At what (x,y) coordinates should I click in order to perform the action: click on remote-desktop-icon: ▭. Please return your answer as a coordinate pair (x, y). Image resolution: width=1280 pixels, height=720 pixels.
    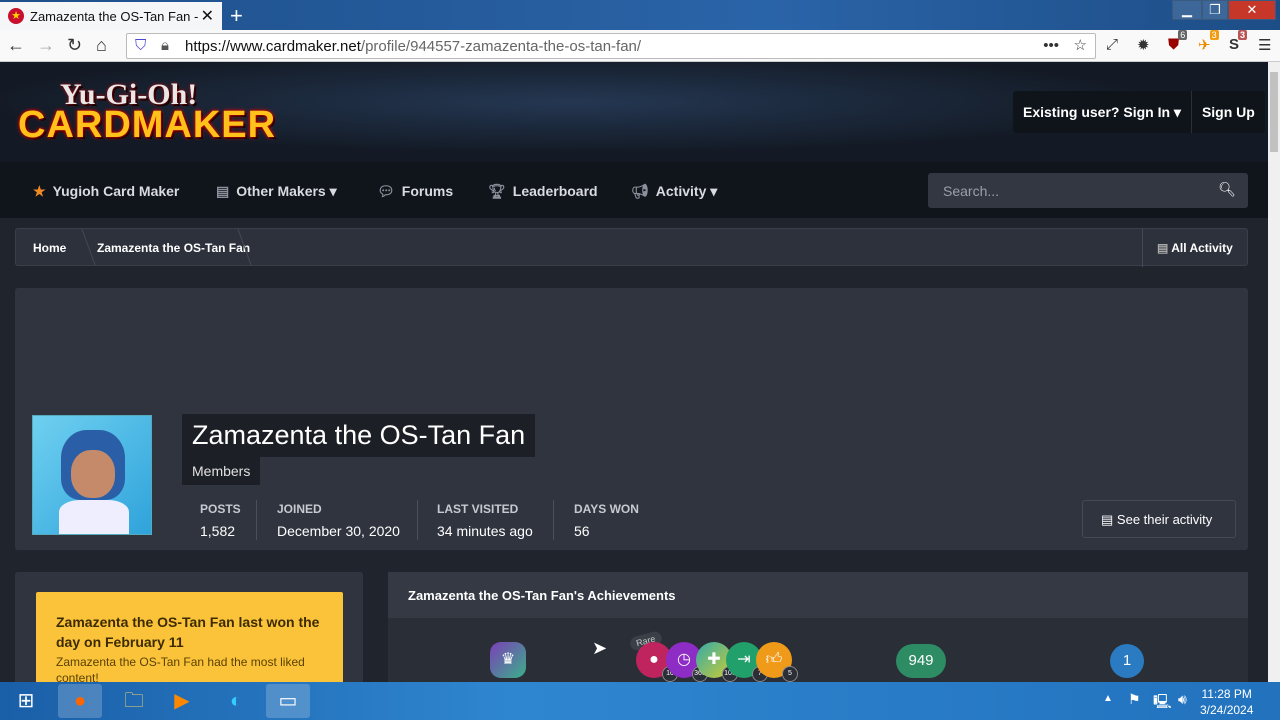
    Looking at the image, I should click on (288, 701).